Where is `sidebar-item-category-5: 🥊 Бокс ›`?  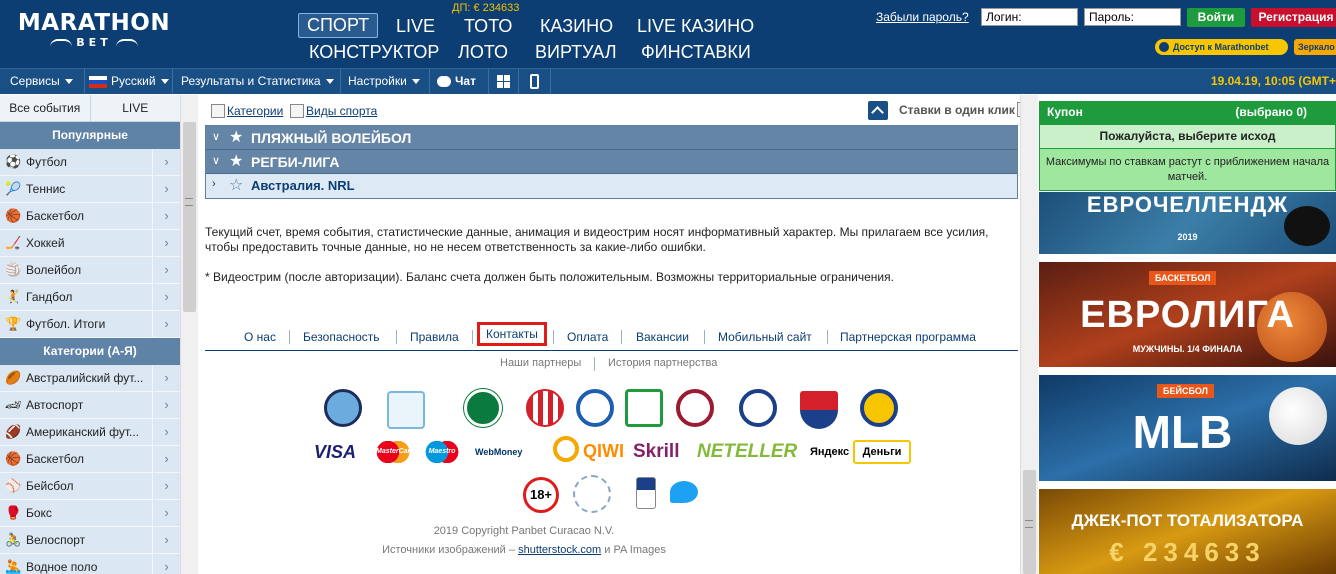 sidebar-item-category-5: 🥊 Бокс › is located at coordinates (90, 513).